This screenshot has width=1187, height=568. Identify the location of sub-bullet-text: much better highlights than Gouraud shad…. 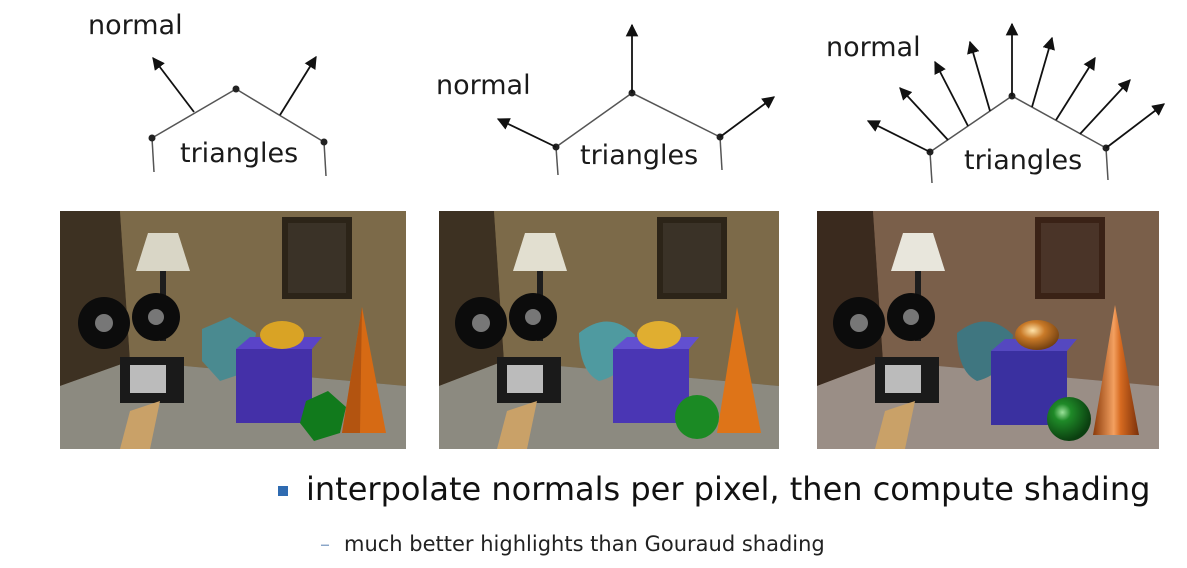
(584, 544).